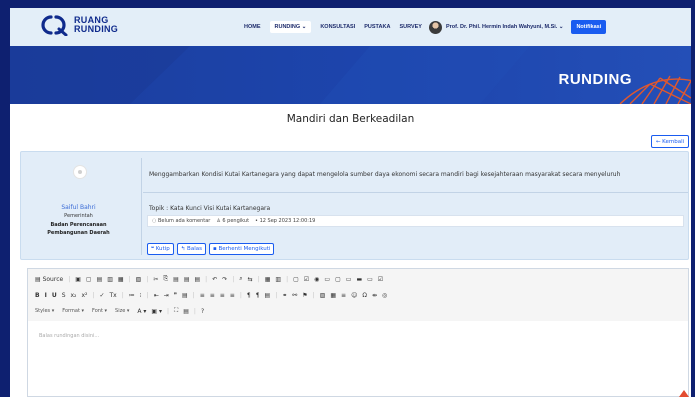  What do you see at coordinates (278, 279) in the screenshot?
I see `toolbar-r1-button-23: ▥` at bounding box center [278, 279].